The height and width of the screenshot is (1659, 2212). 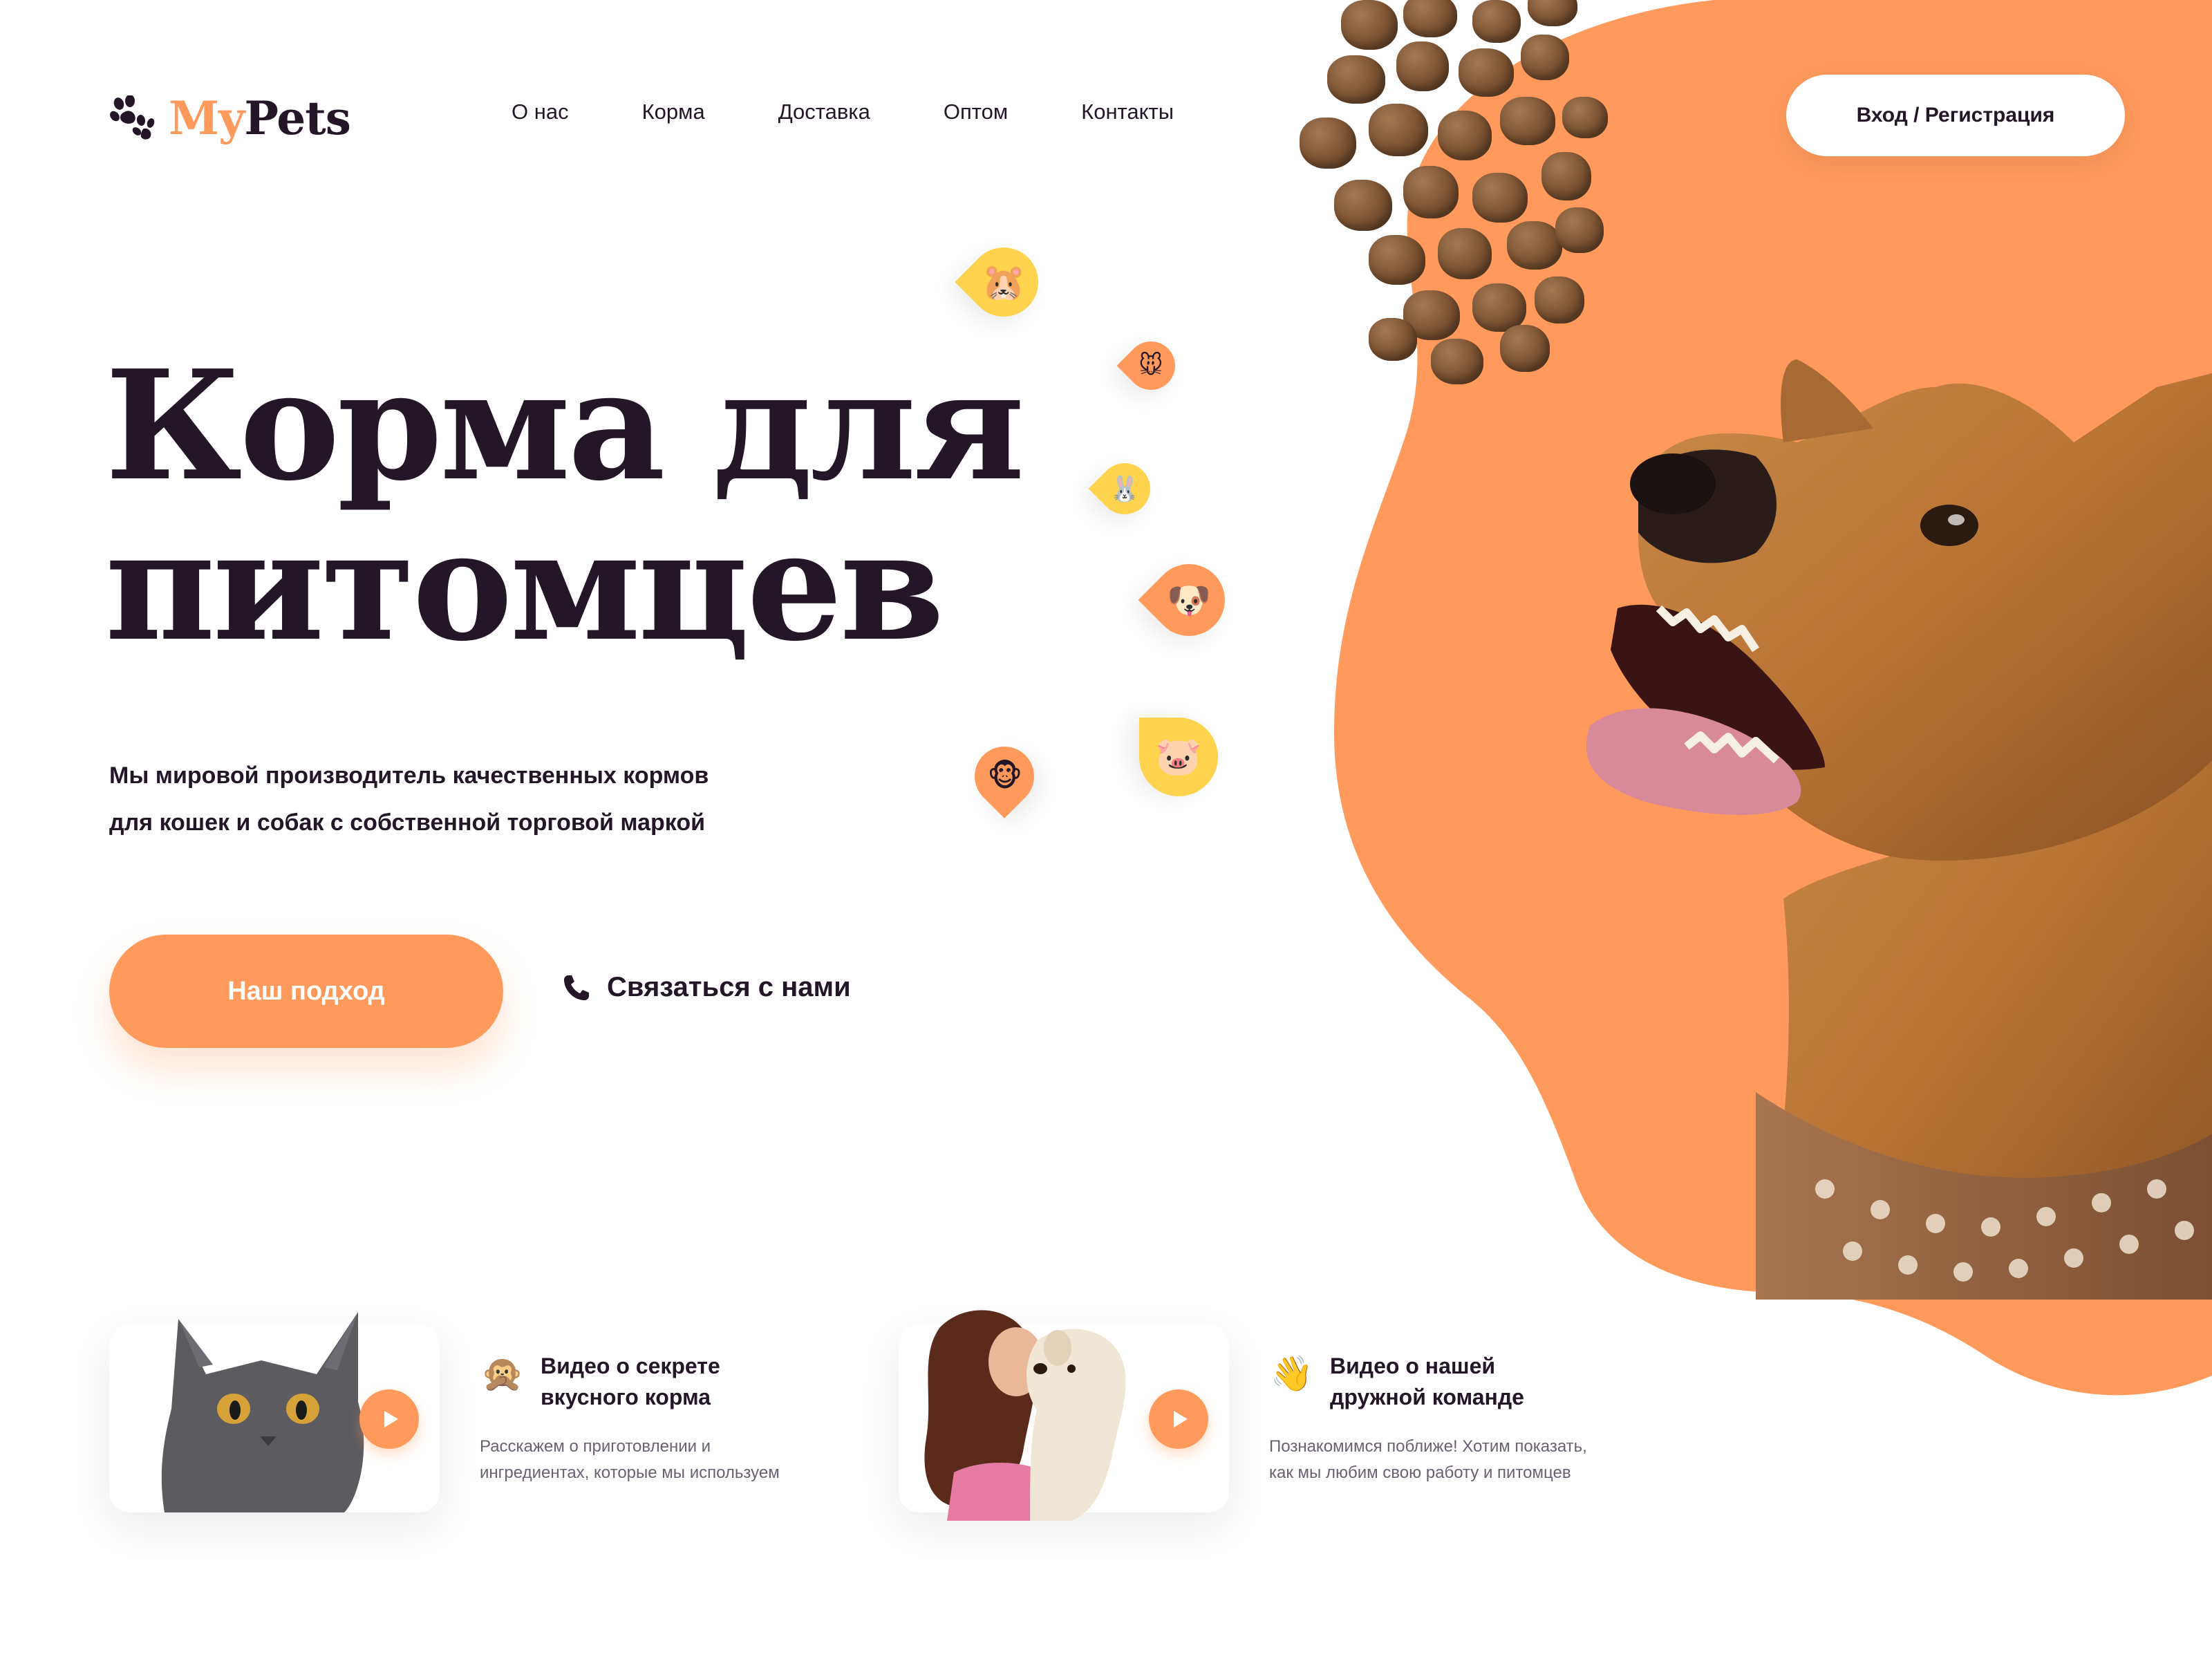 I want to click on mouse-face-icon: 🐭, so click(x=1150, y=365).